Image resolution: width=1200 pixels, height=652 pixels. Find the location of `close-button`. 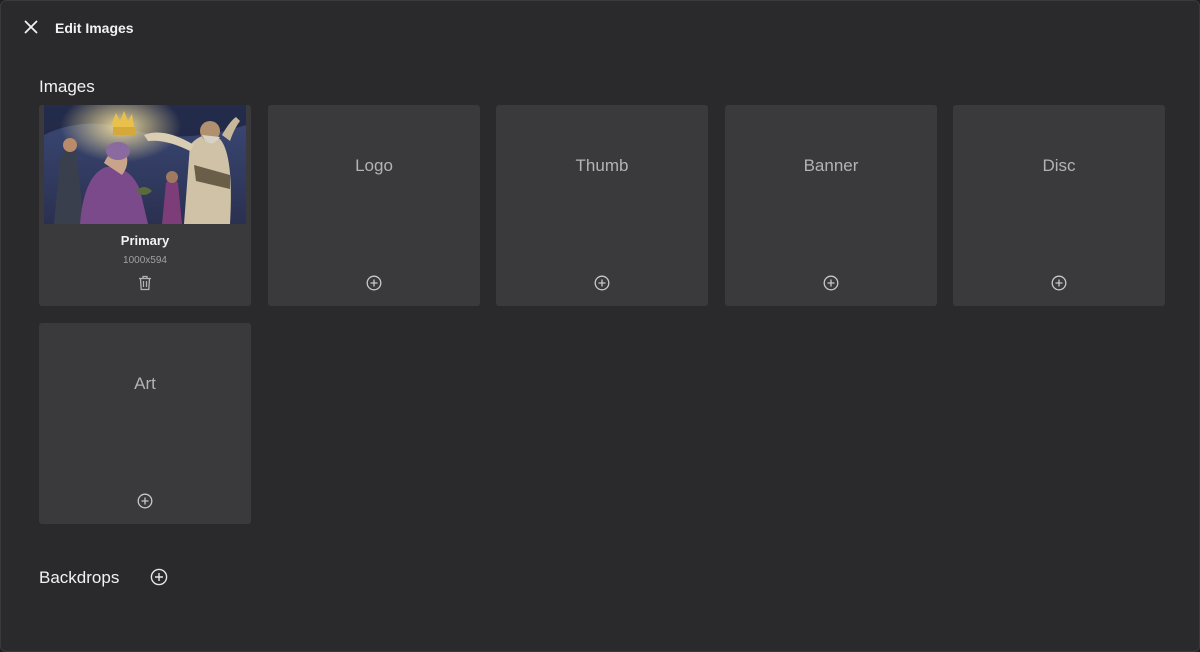

close-button is located at coordinates (31, 27).